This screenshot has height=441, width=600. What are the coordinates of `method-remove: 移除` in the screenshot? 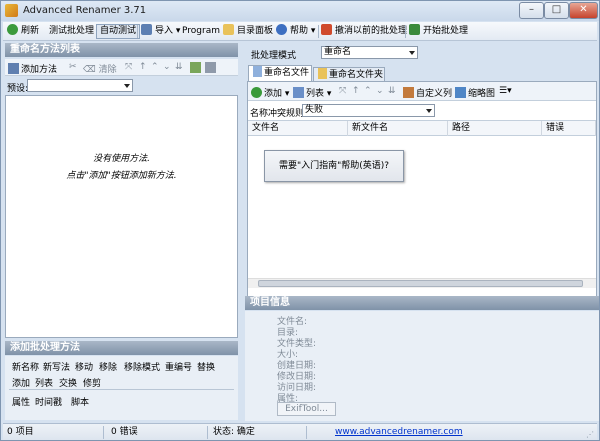 It's located at (108, 366).